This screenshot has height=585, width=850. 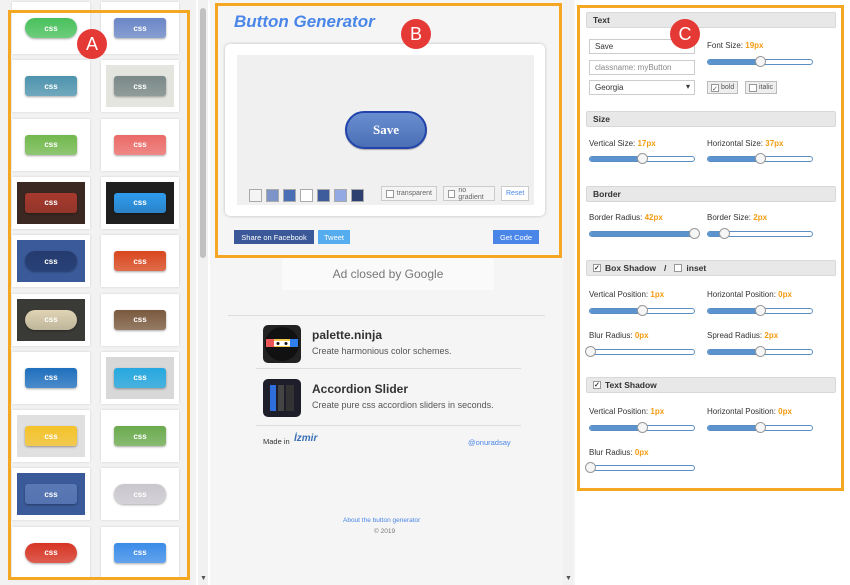 I want to click on promo-title: palette.ninja, so click(x=347, y=335).